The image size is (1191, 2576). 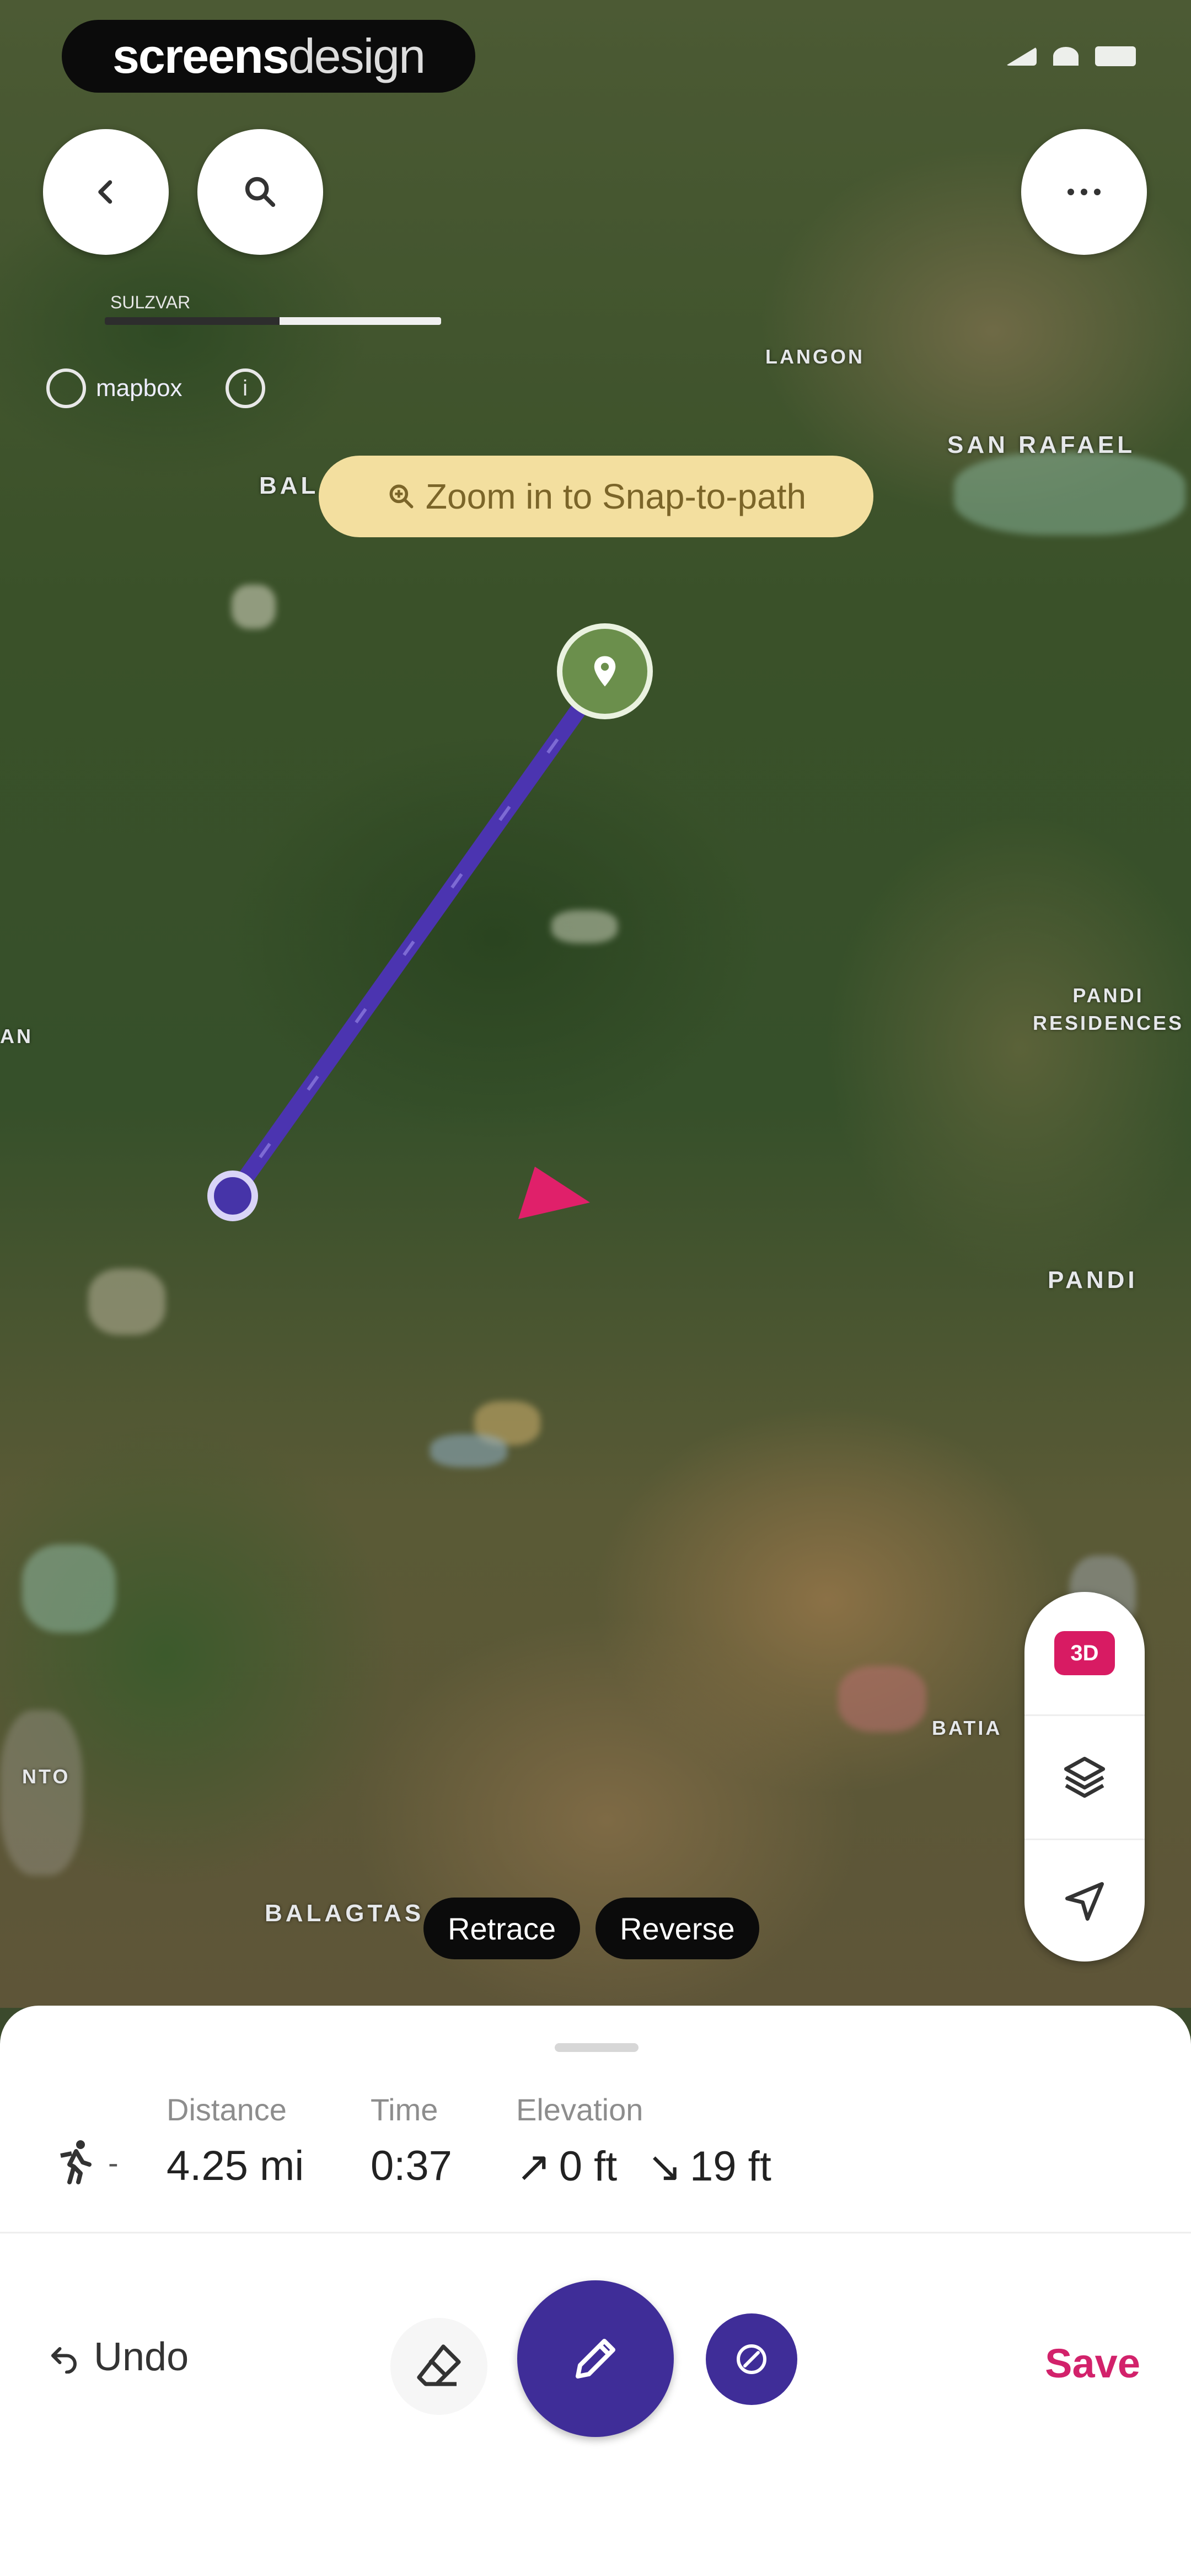 I want to click on search-icon, so click(x=260, y=192).